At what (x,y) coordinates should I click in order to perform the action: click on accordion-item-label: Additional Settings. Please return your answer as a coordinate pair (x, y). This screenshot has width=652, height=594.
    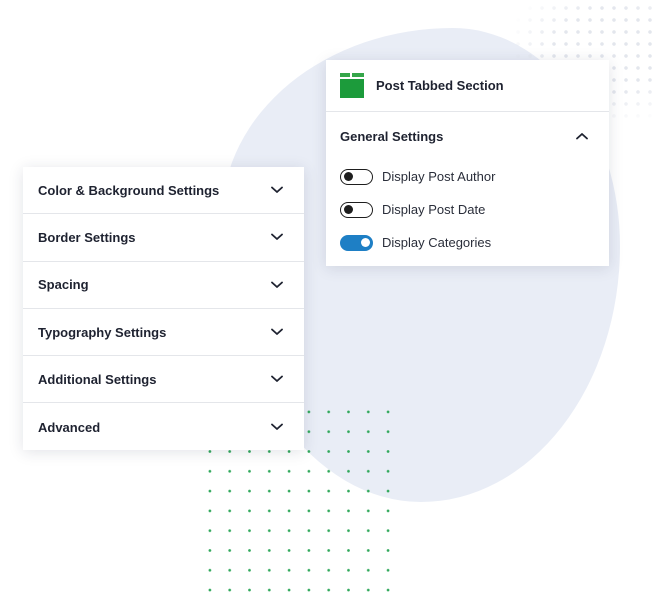
    Looking at the image, I should click on (97, 379).